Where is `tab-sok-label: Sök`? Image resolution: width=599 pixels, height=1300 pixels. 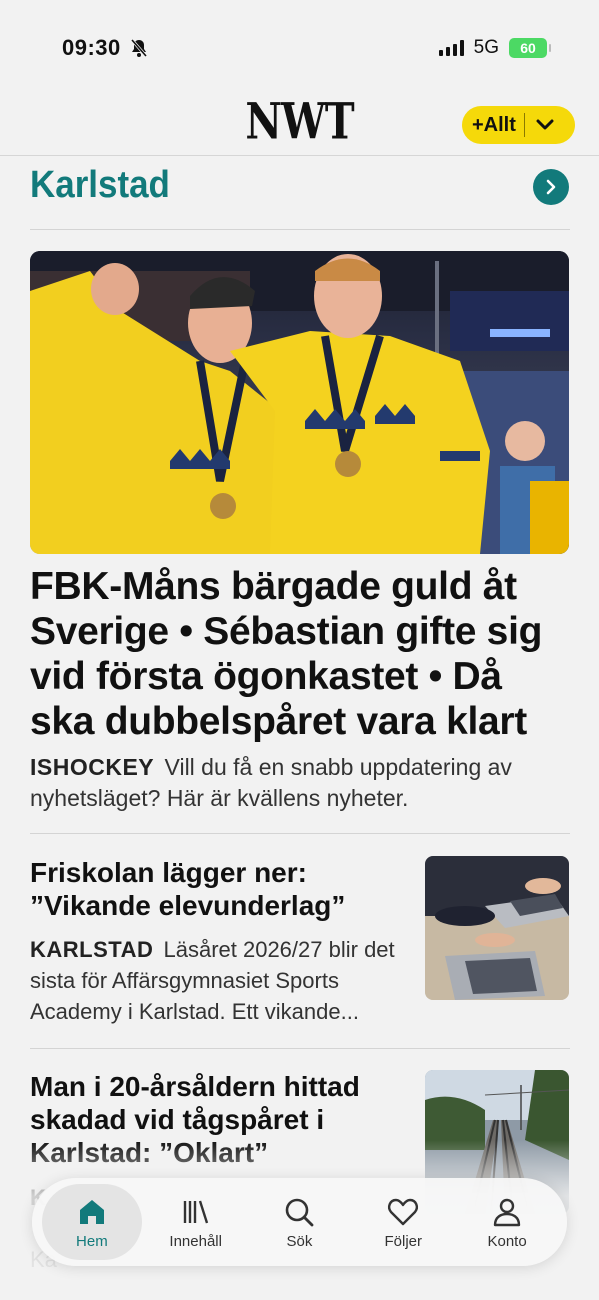
tab-sok-label: Sök is located at coordinates (299, 1241).